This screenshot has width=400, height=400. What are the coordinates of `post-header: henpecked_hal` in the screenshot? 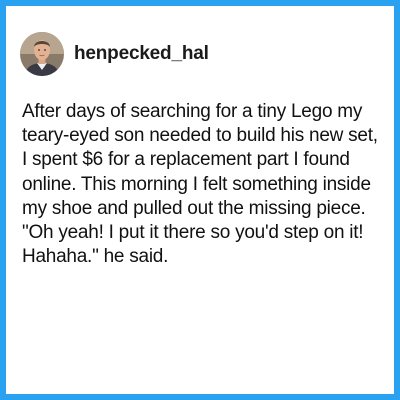 It's located at (114, 54).